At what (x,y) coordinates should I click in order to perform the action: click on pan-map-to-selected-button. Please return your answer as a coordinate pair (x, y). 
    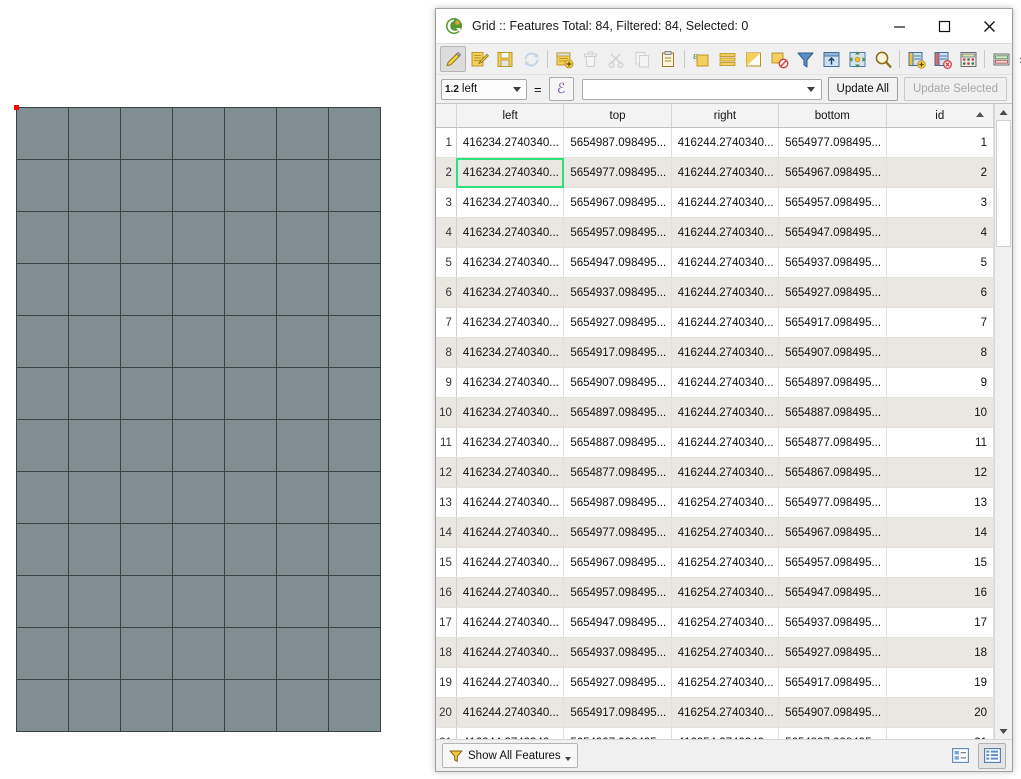
    Looking at the image, I should click on (857, 59).